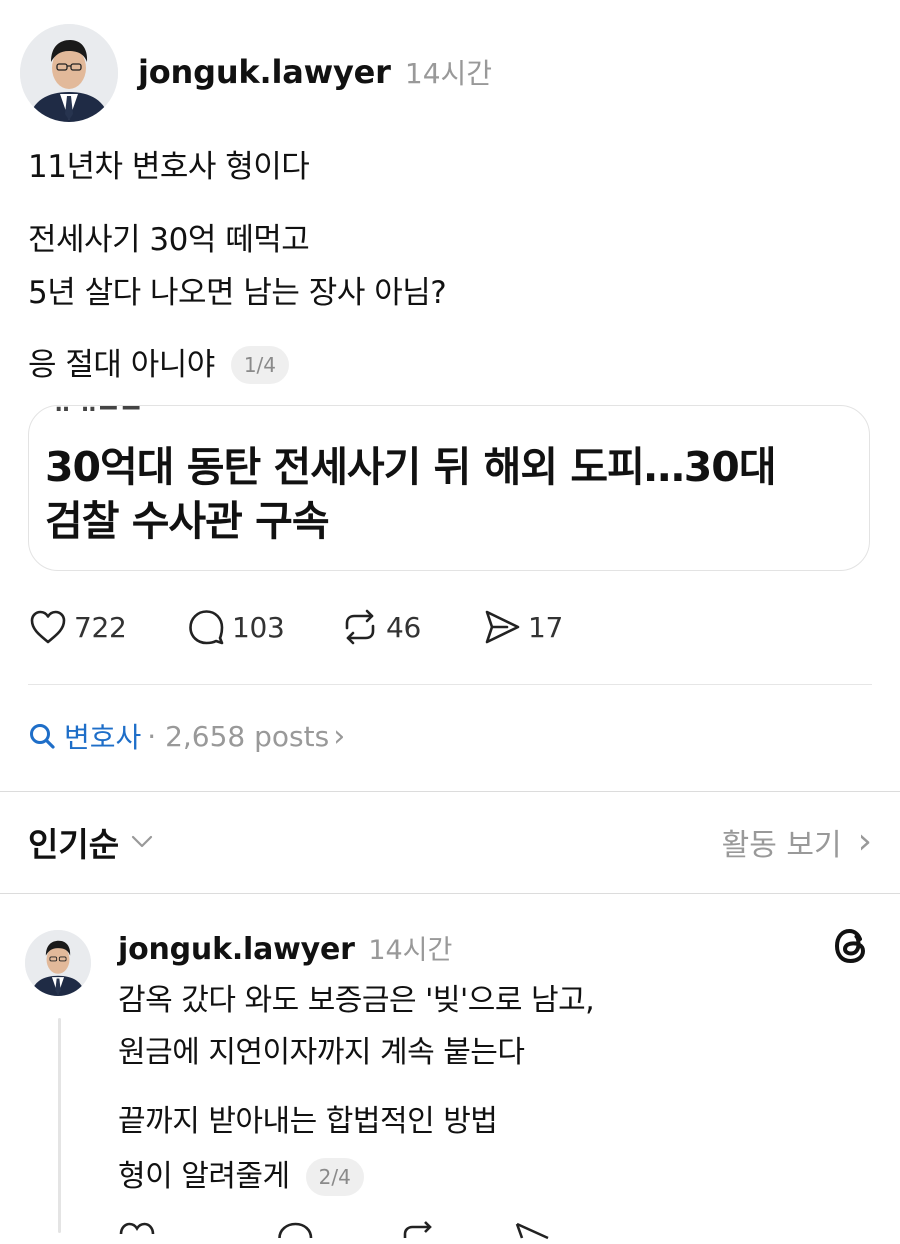 This screenshot has height=1244, width=900. I want to click on reply-text-line-3: 끝까지 받아내는 합법적인 방법, so click(308, 1121).